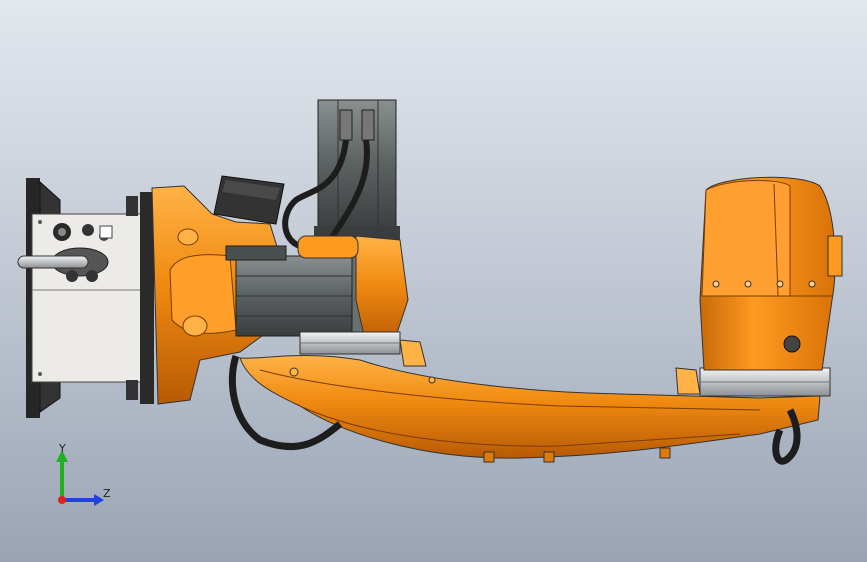 This screenshot has width=867, height=562. What do you see at coordinates (249, 200) in the screenshot?
I see `junction-box` at bounding box center [249, 200].